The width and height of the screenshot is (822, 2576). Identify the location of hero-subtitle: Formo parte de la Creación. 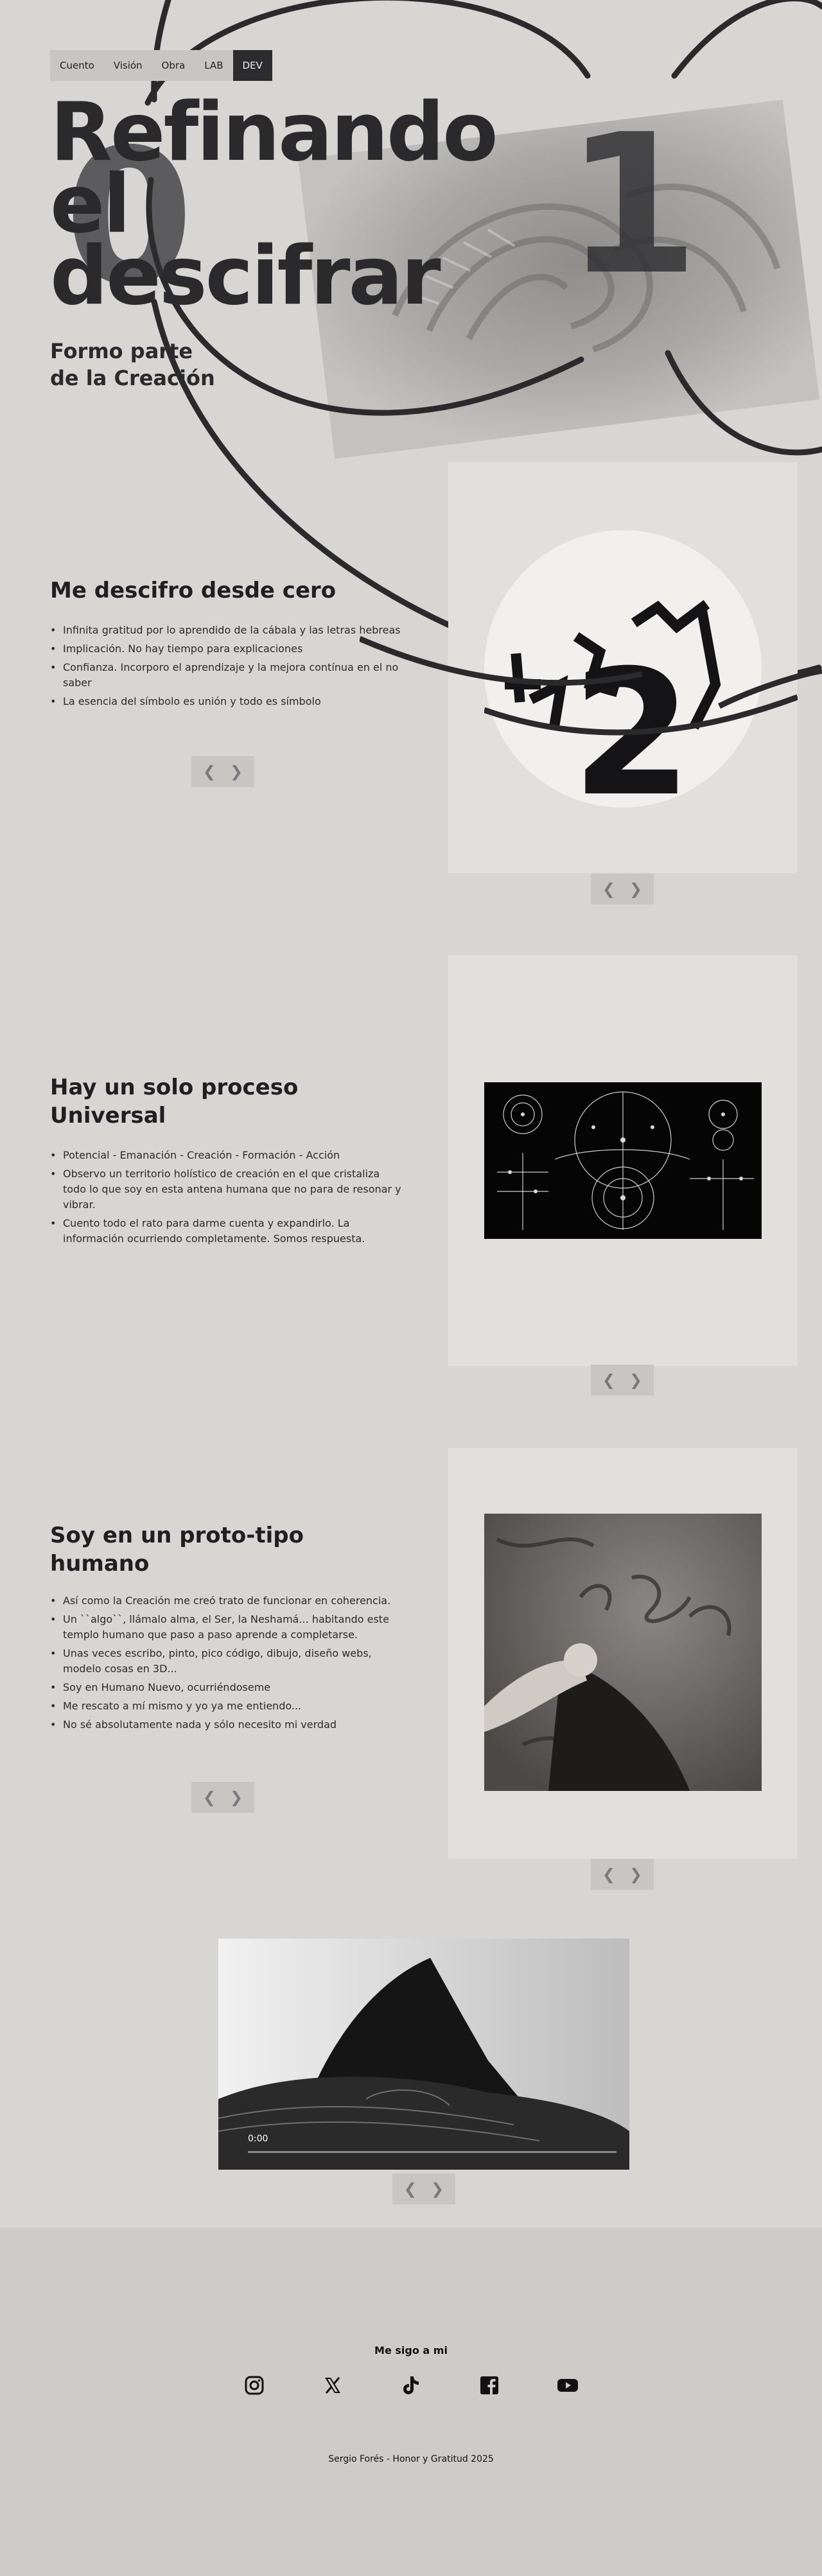
(132, 365).